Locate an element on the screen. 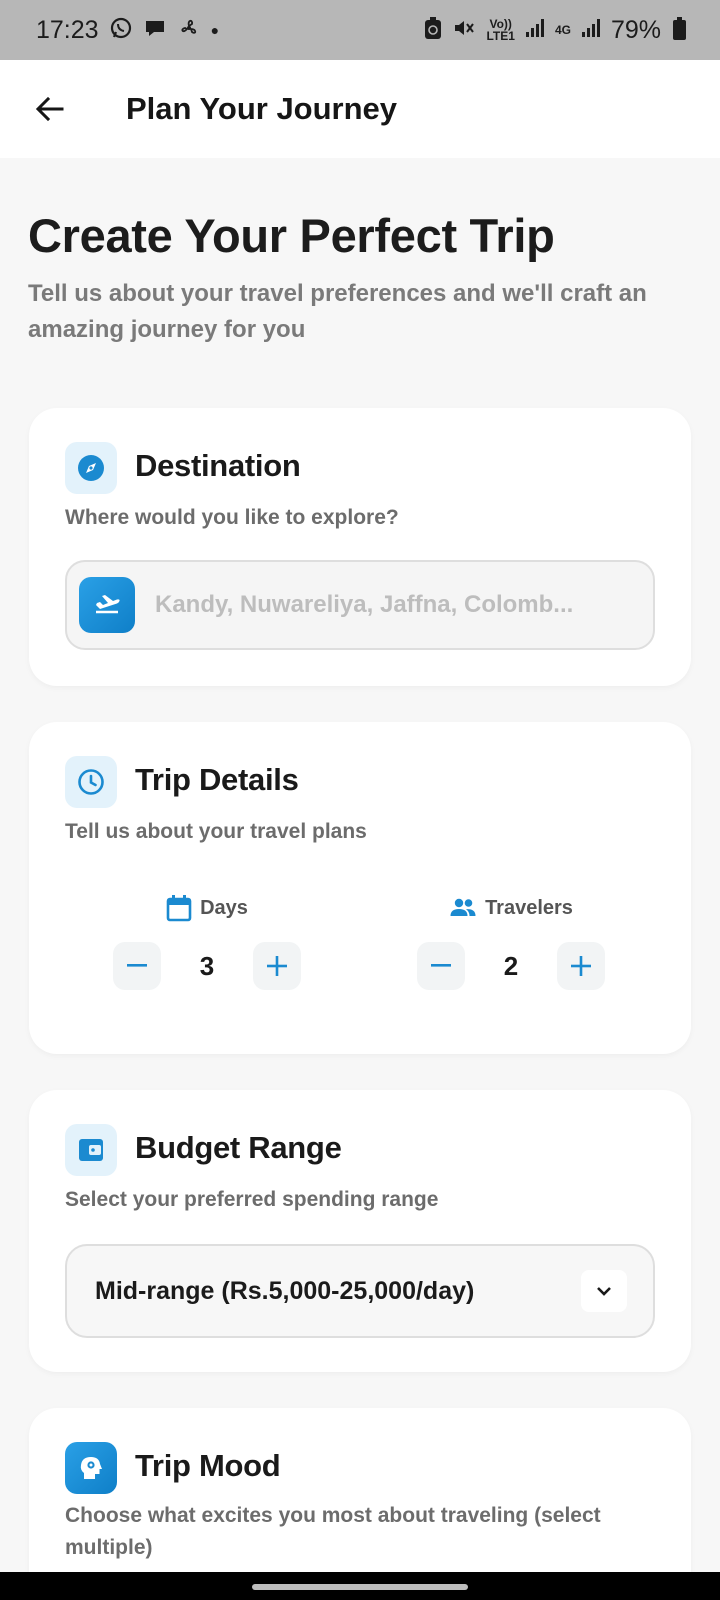 This screenshot has height=1600, width=720. group-icon is located at coordinates (463, 907).